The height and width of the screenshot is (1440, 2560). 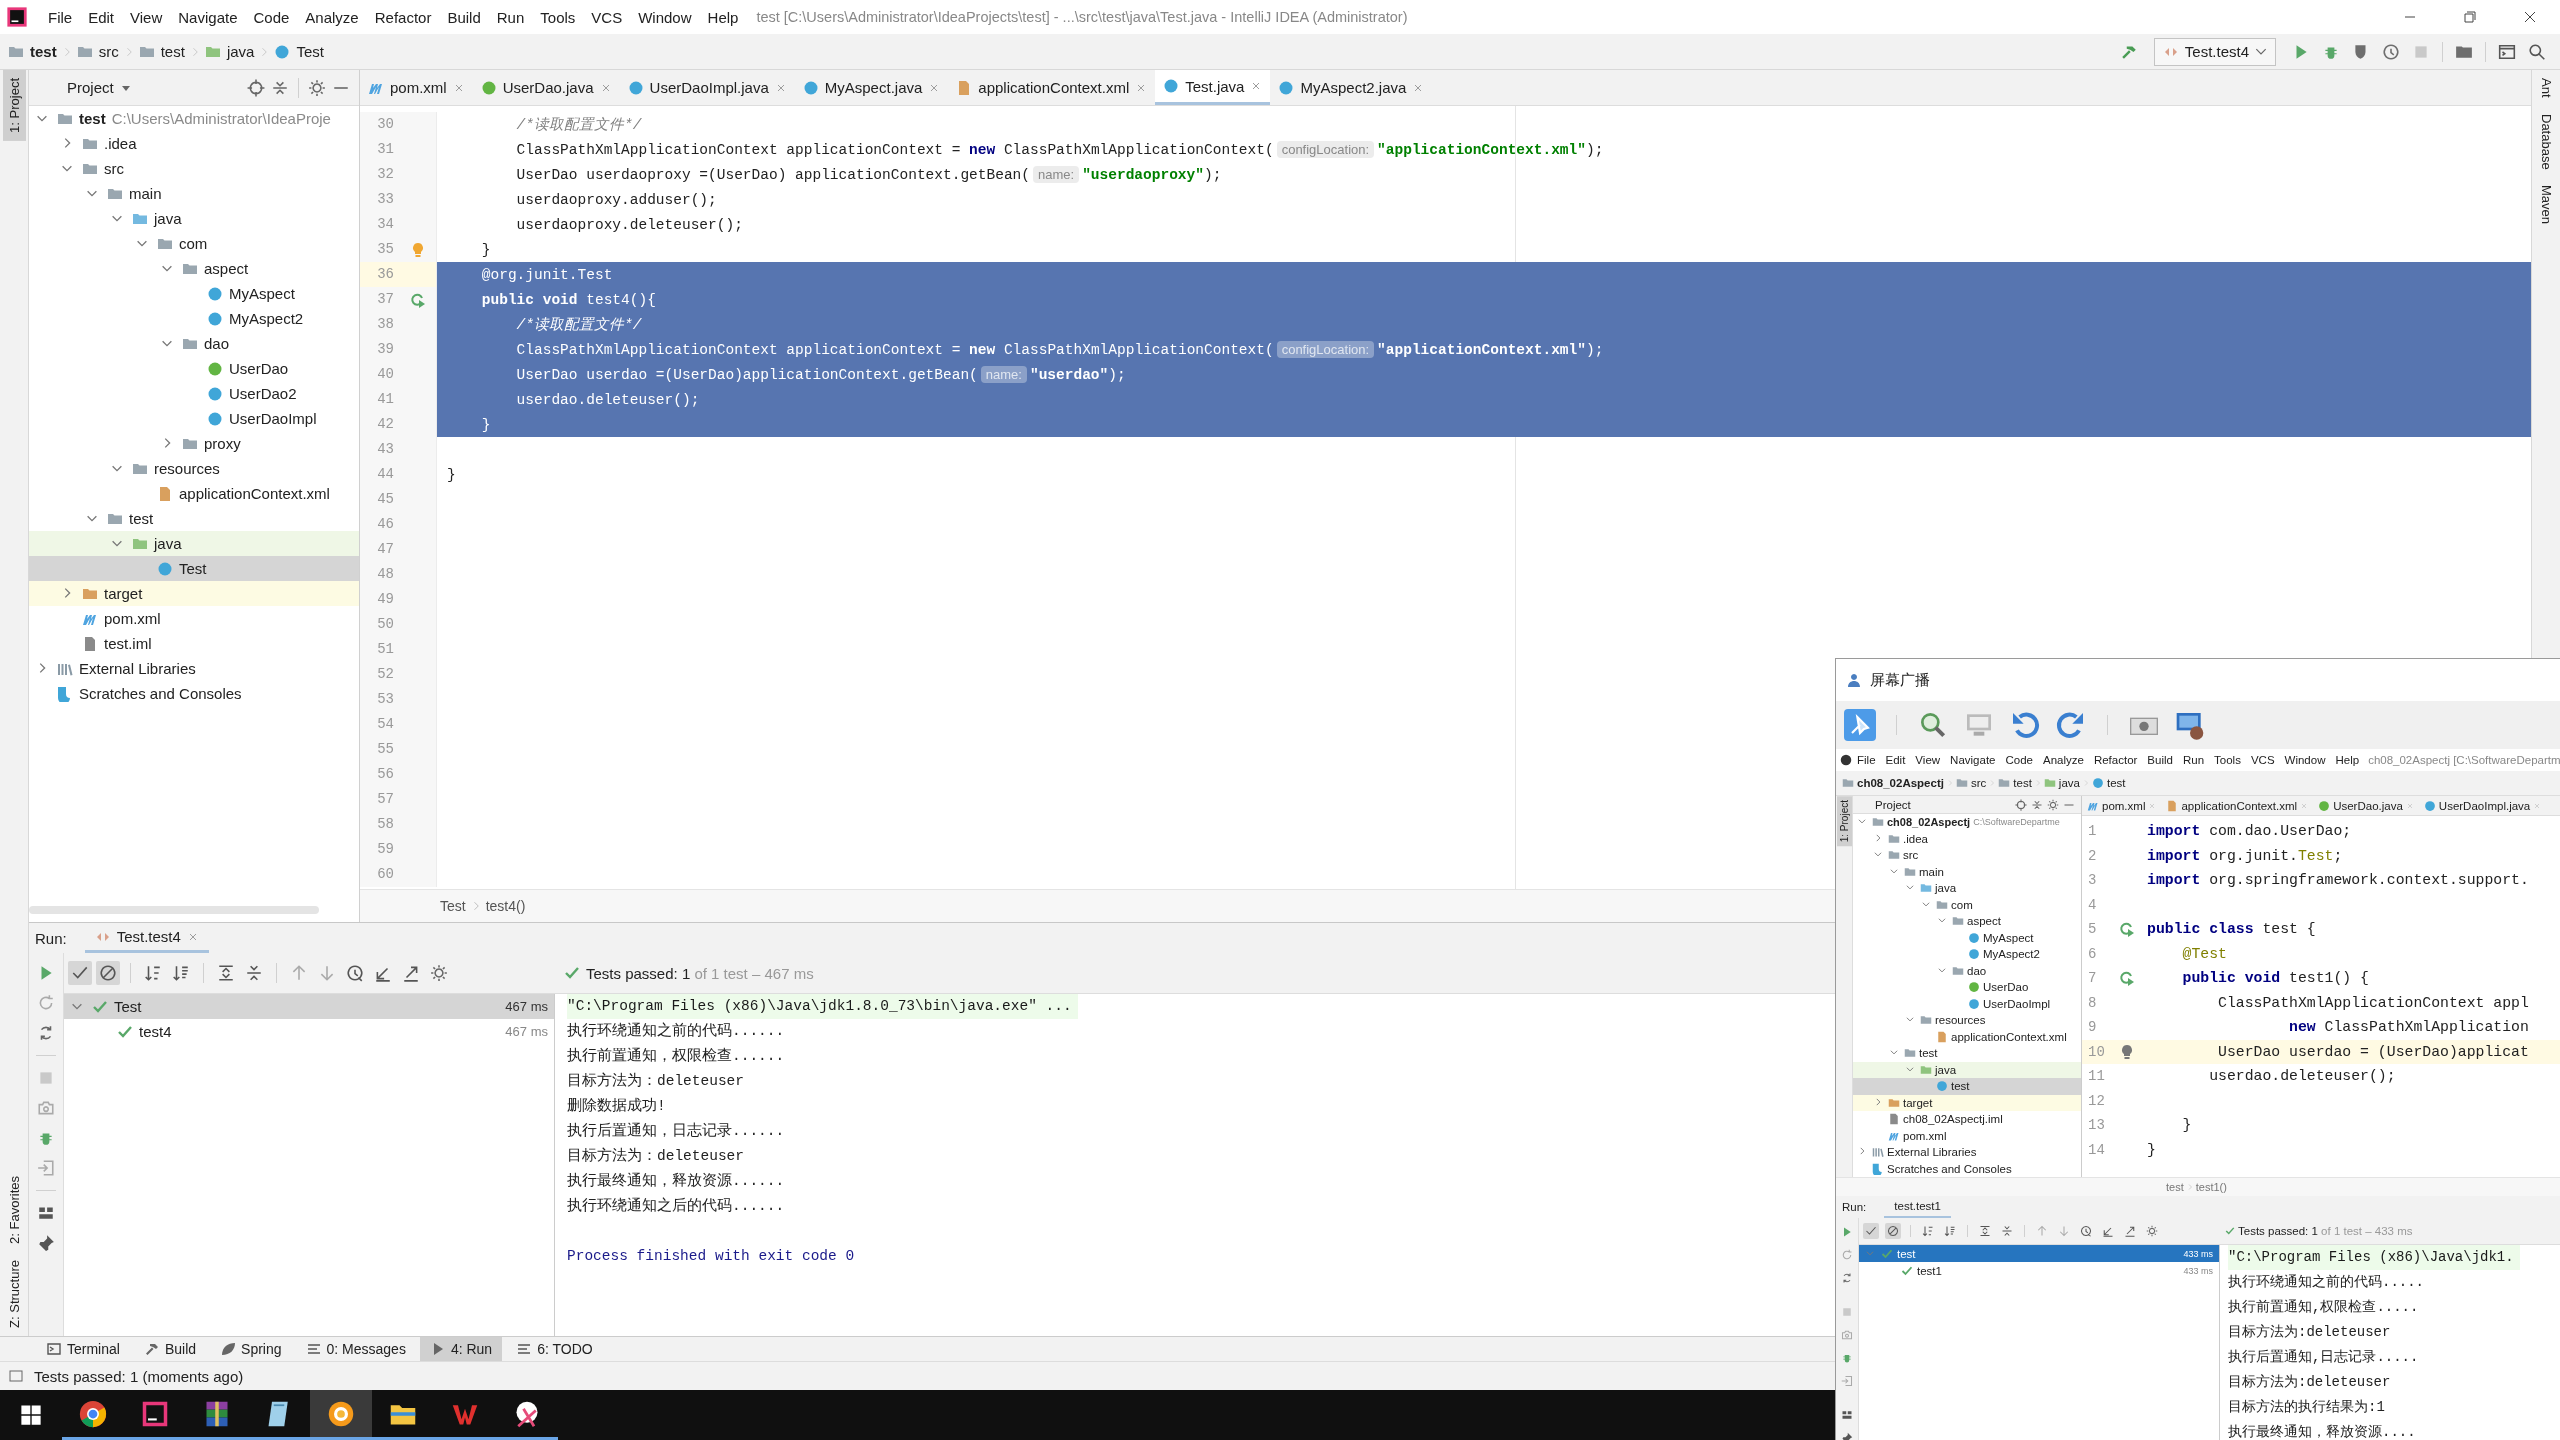 What do you see at coordinates (2305, 760) in the screenshot?
I see `menu-item: Window` at bounding box center [2305, 760].